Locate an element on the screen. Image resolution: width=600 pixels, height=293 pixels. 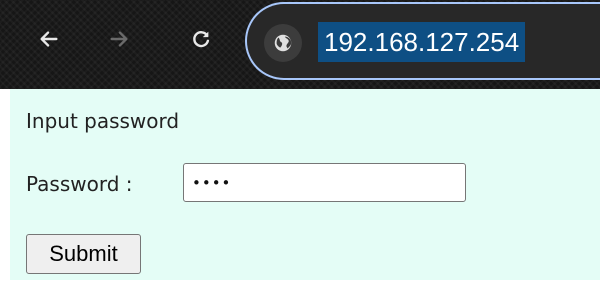
password-input is located at coordinates (324, 182).